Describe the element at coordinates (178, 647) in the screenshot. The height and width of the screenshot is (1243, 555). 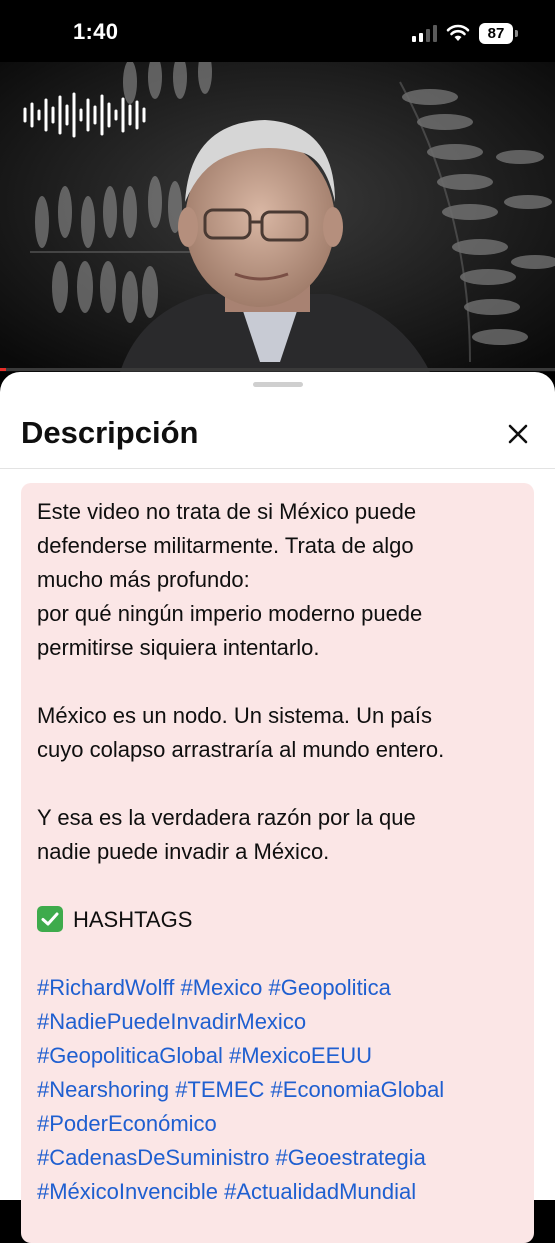
I see `text-line: permitirse siquiera intentarlo.` at that location.